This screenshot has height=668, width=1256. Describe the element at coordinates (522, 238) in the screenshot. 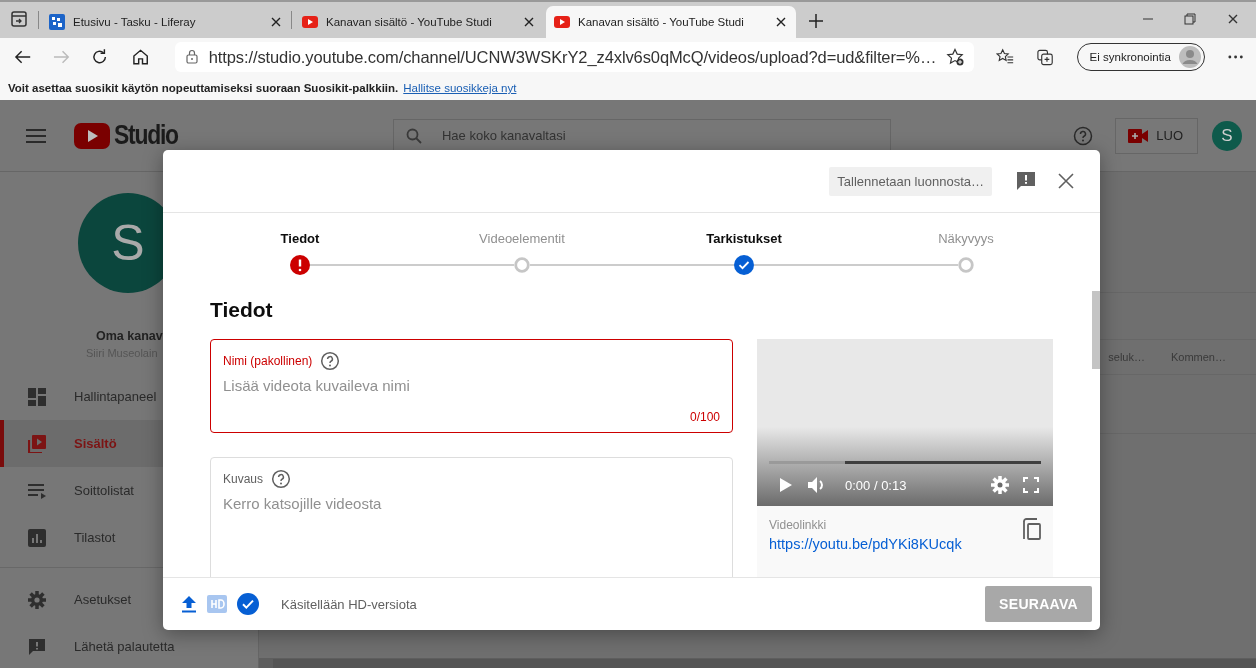

I see `step-label: Videoelementit` at that location.